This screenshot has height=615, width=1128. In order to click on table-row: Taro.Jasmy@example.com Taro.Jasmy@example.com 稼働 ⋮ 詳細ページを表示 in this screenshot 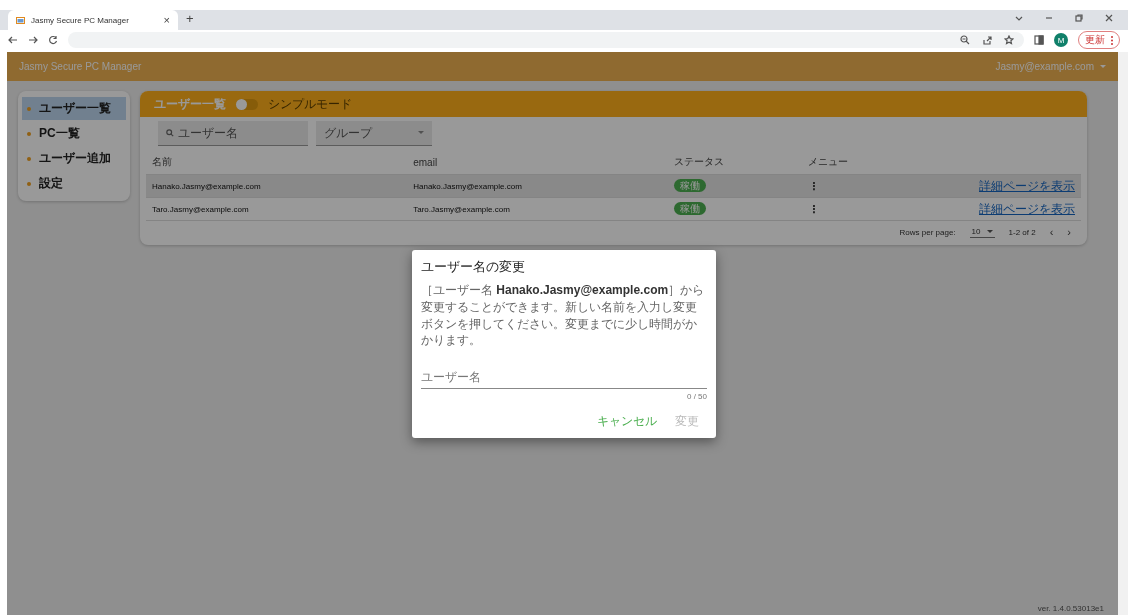, I will do `click(613, 209)`.